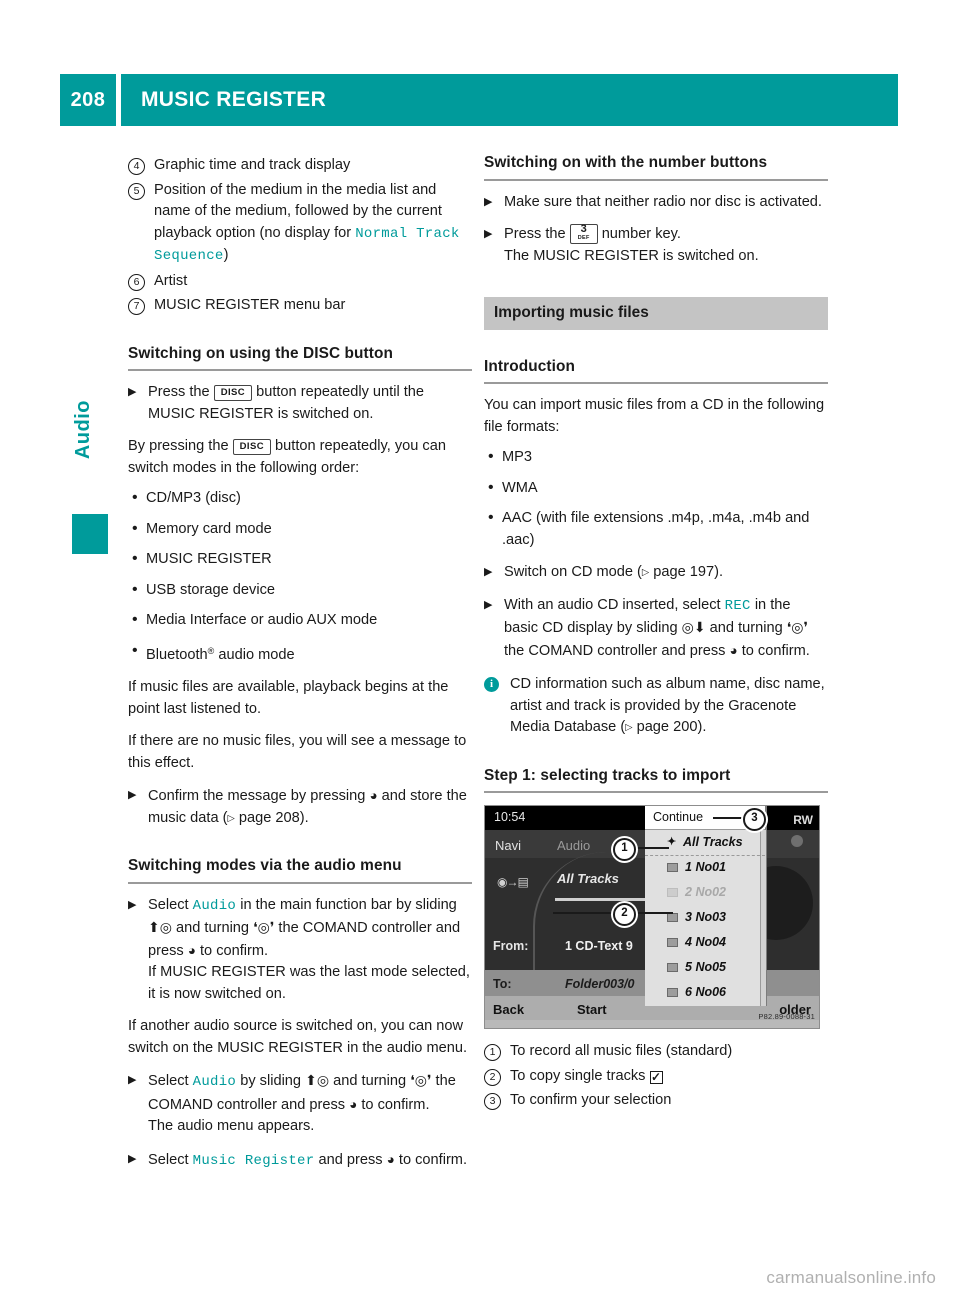 This screenshot has width=960, height=1302. I want to click on heading-step1-select-tracks: Step 1: selecting tracks to import, so click(656, 779).